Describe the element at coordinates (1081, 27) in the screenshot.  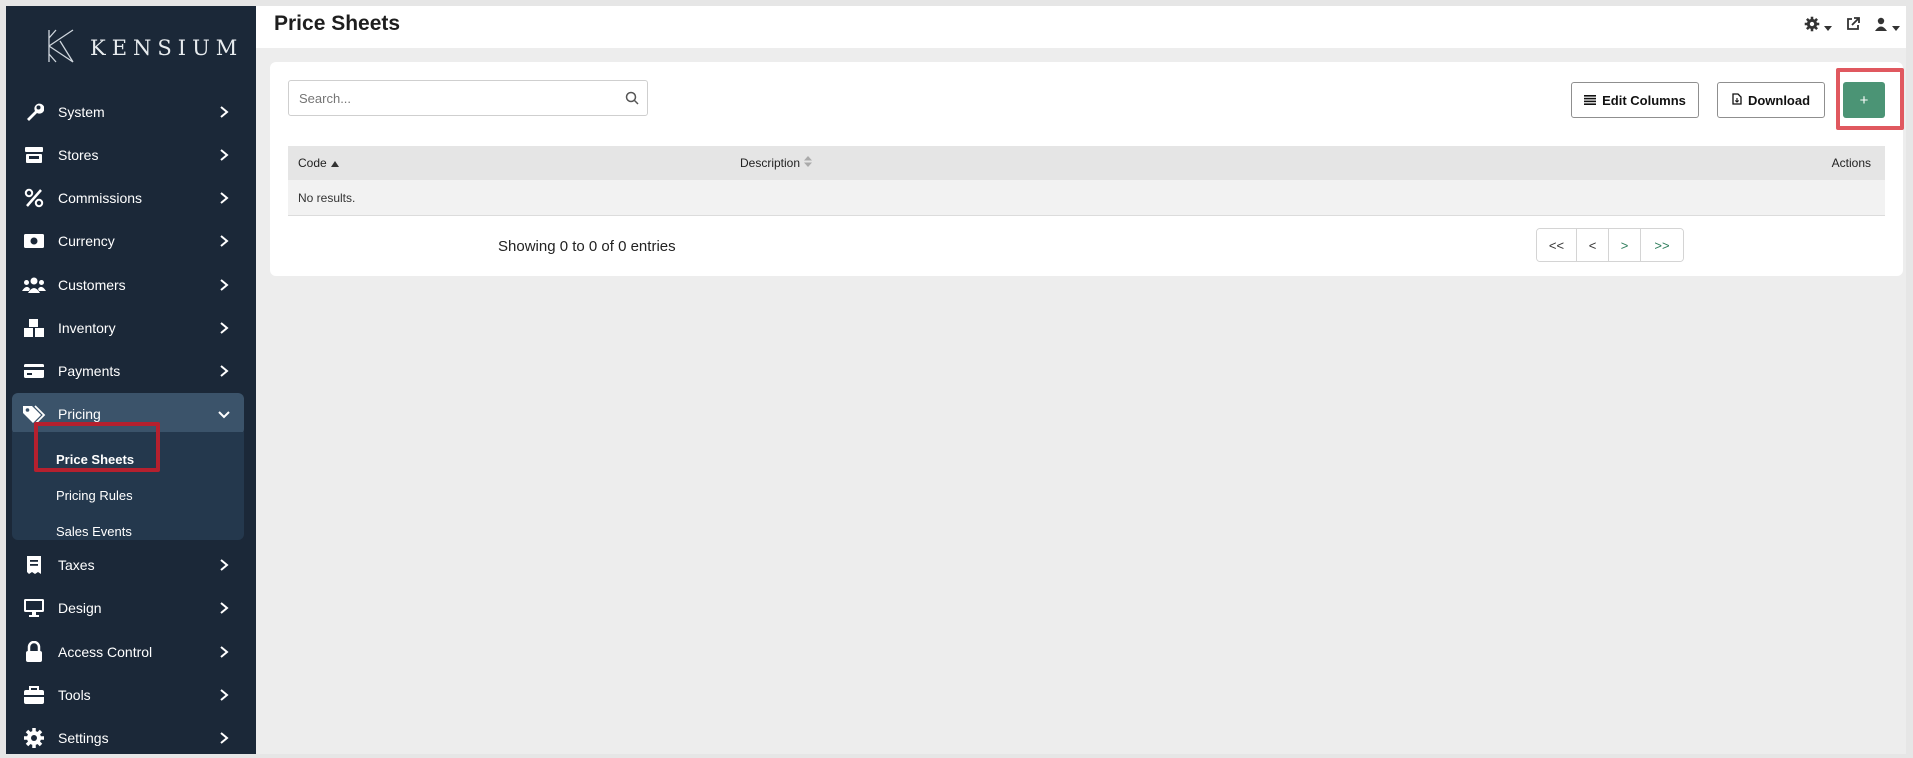
I see `top-header: Price Sheets` at that location.